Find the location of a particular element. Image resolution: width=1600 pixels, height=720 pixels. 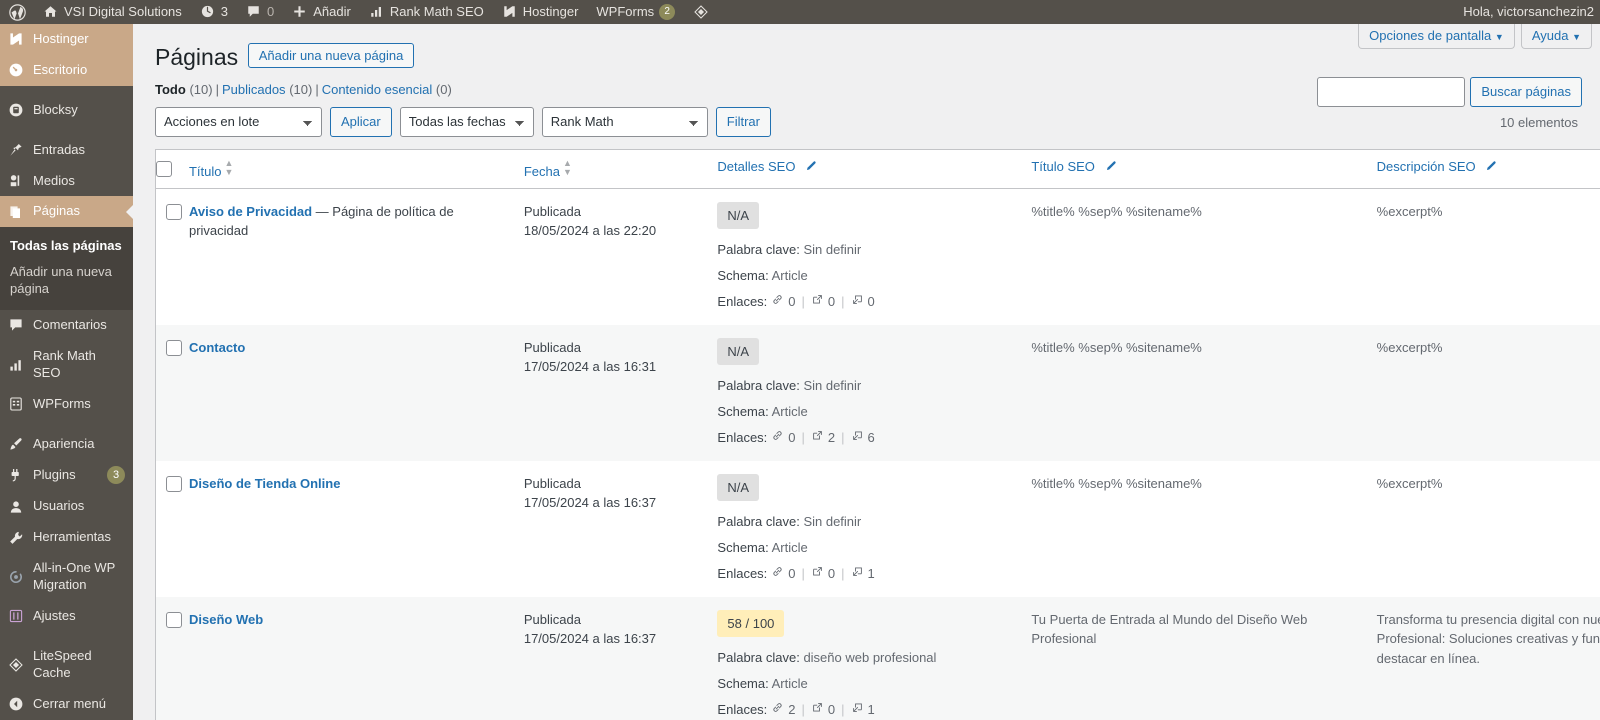

select-all-header is located at coordinates (172, 169).